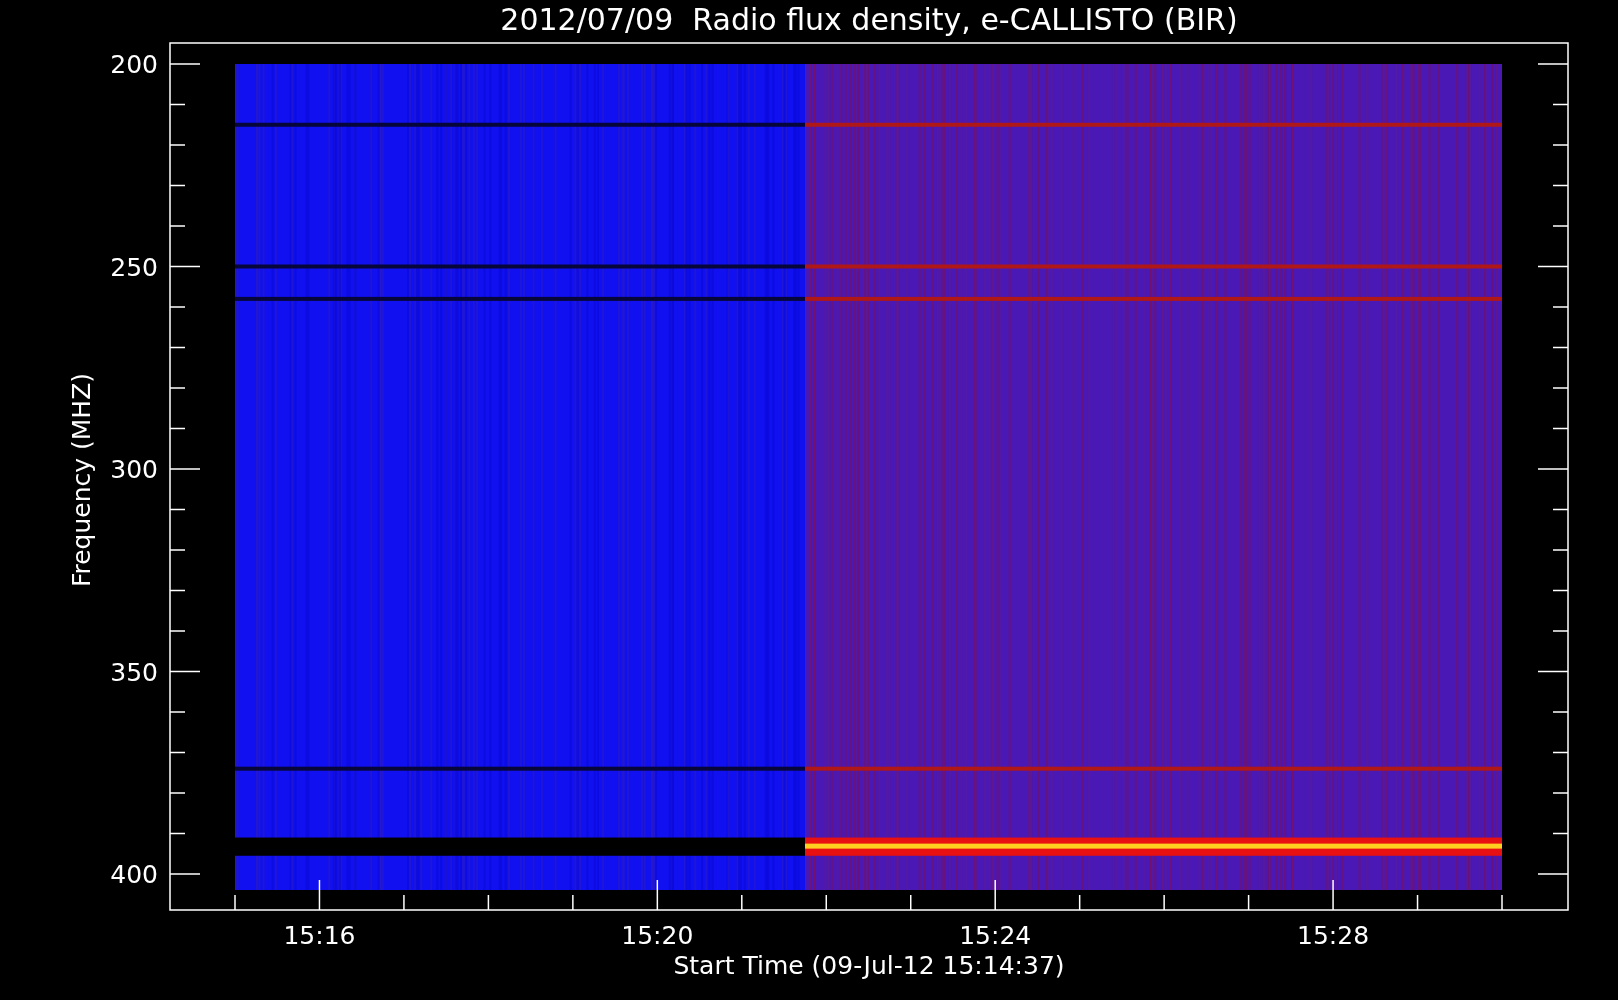 The image size is (1618, 1000). I want to click on x-axis-tick-label: 15:24, so click(995, 935).